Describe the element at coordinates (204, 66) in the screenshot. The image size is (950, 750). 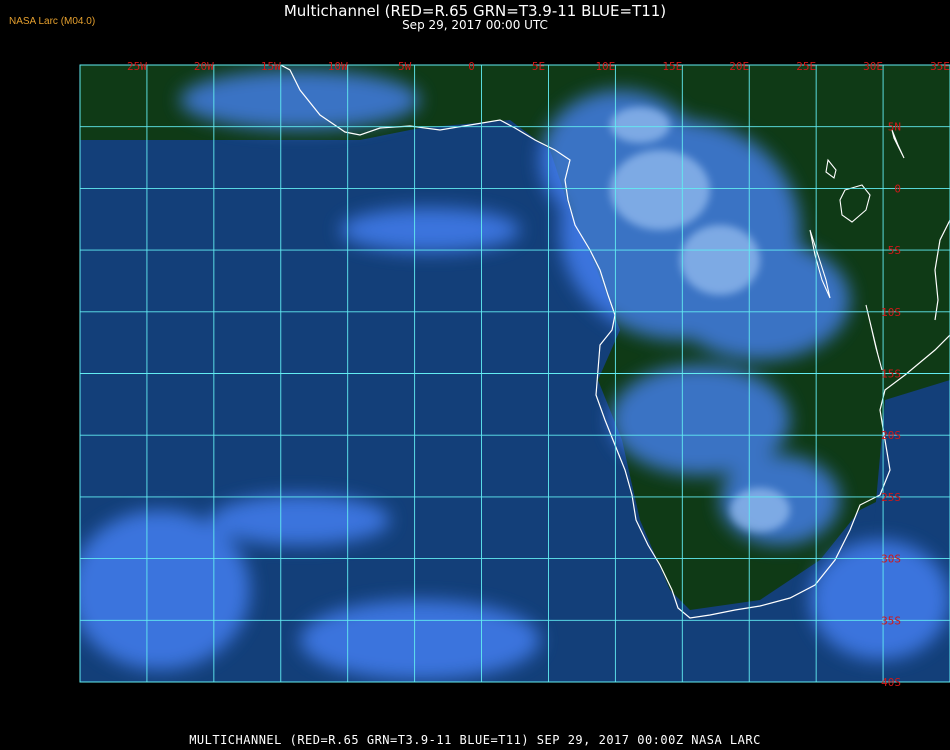
I see `longitude-label: 20W` at that location.